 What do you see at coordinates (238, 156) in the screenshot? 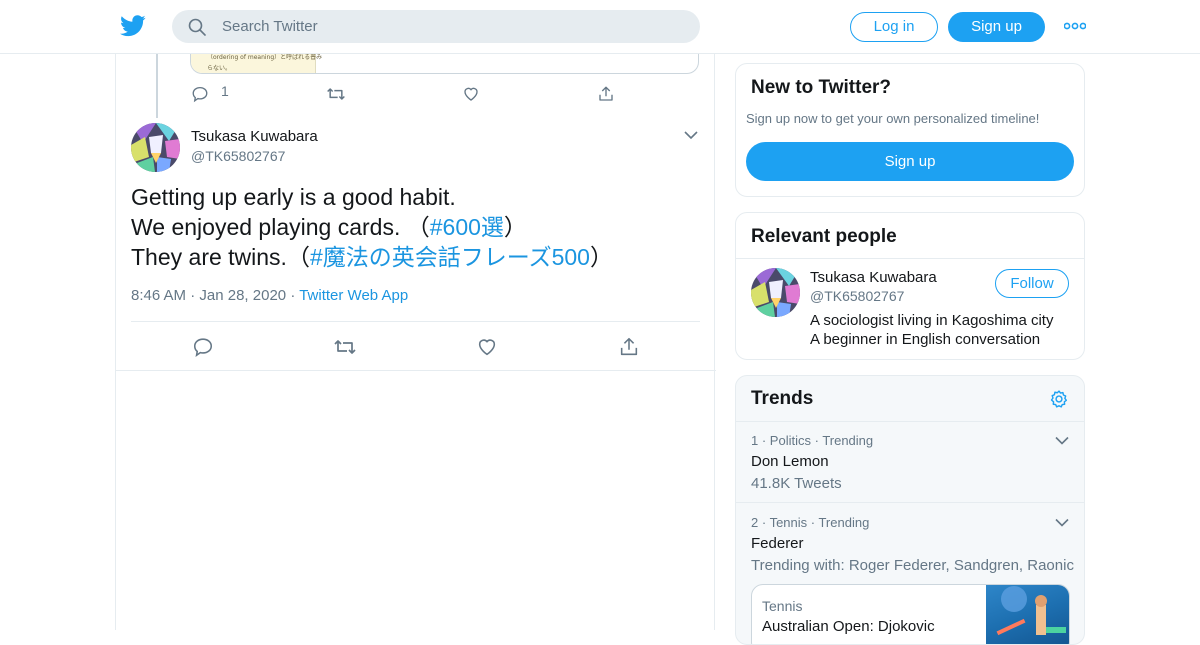
I see `author-handle: @TK65802767` at bounding box center [238, 156].